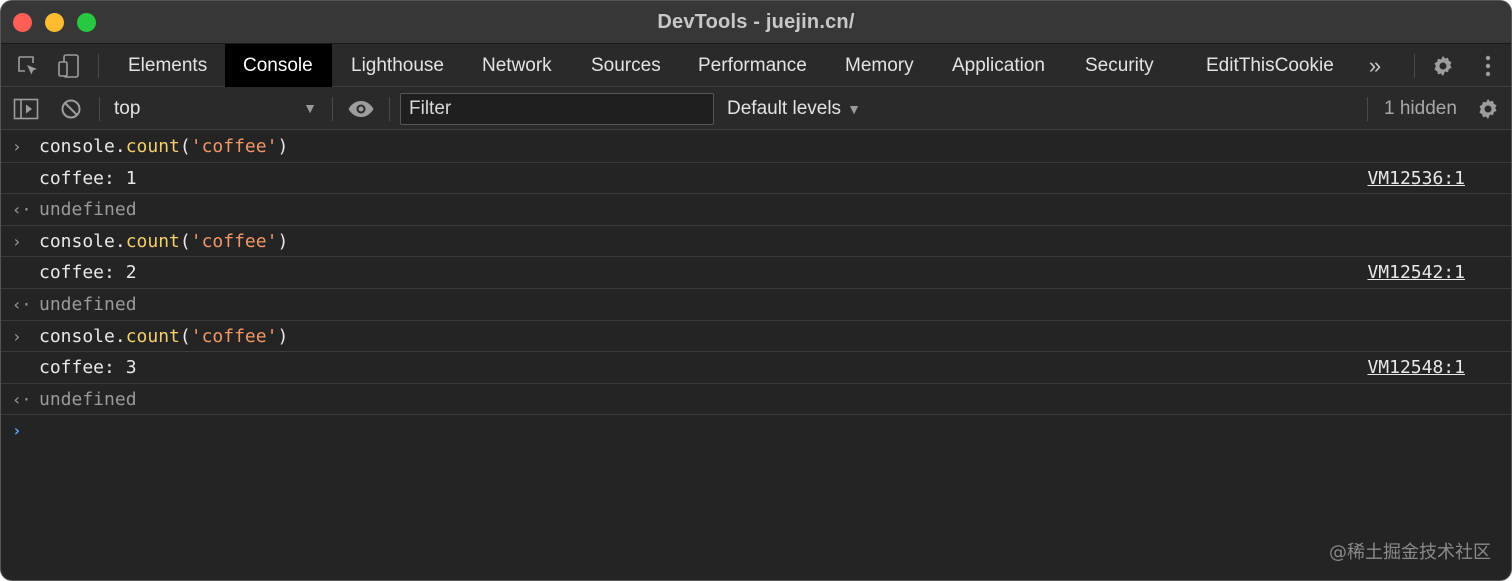 This screenshot has height=581, width=1512. I want to click on console-log-line: coffee: 1 VM12536:1, so click(756, 179).